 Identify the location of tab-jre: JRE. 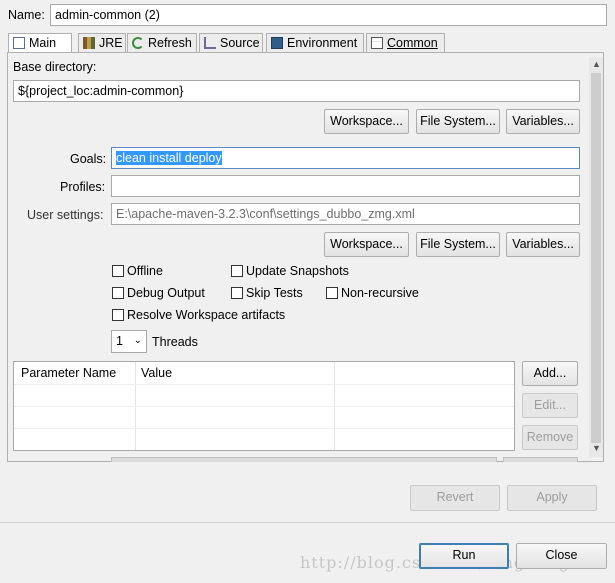
(102, 42).